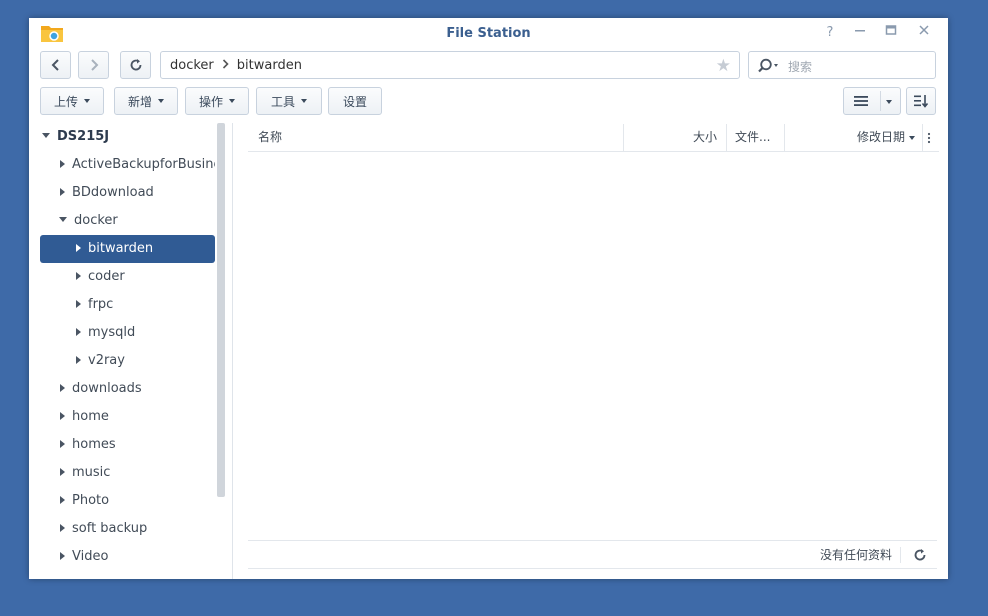 The image size is (988, 616). I want to click on tree-item-label: downloads, so click(107, 388).